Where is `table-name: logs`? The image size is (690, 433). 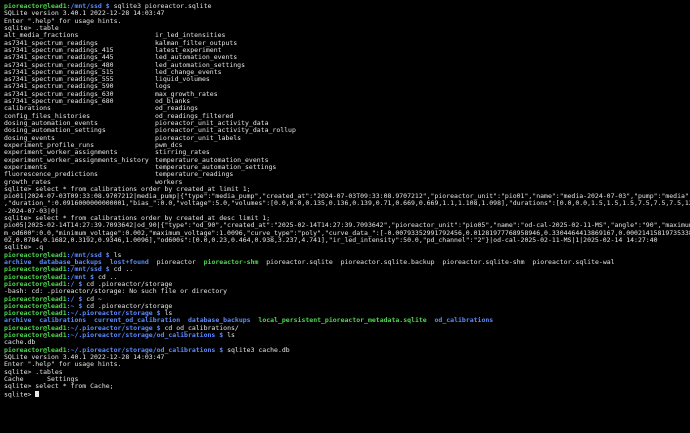 table-name: logs is located at coordinates (163, 87).